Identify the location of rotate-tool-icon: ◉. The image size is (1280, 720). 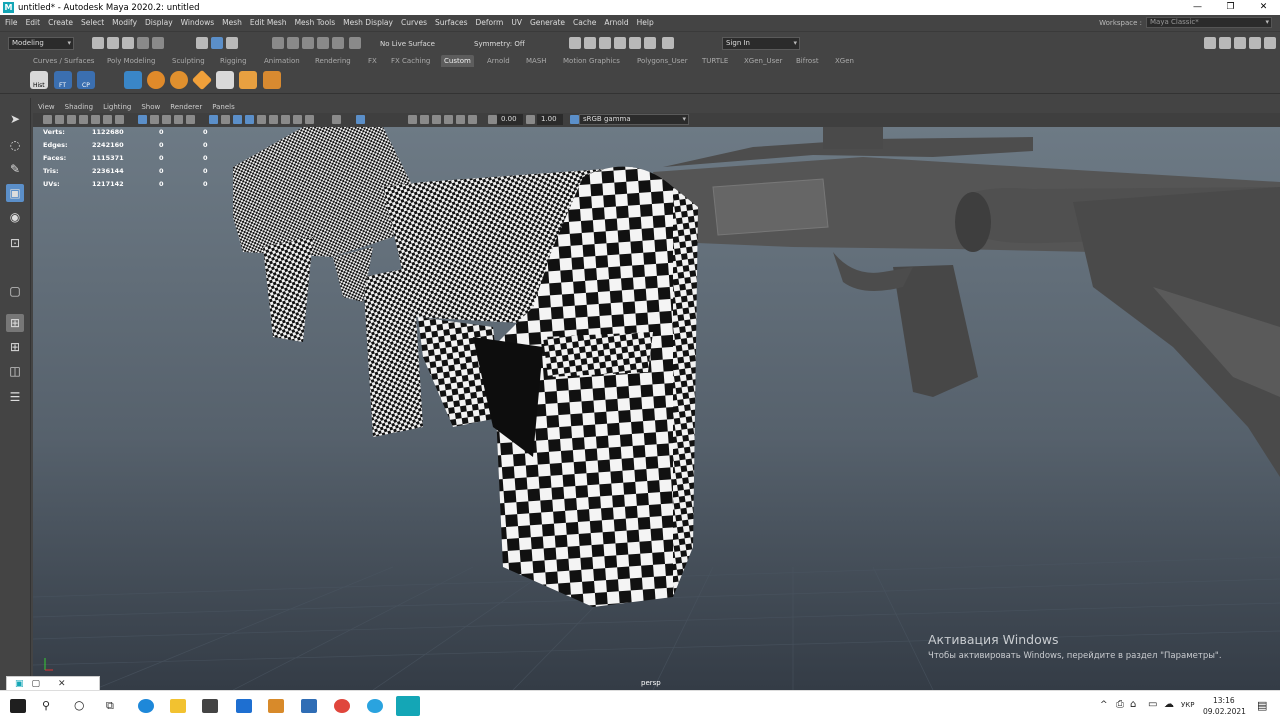
(15, 217).